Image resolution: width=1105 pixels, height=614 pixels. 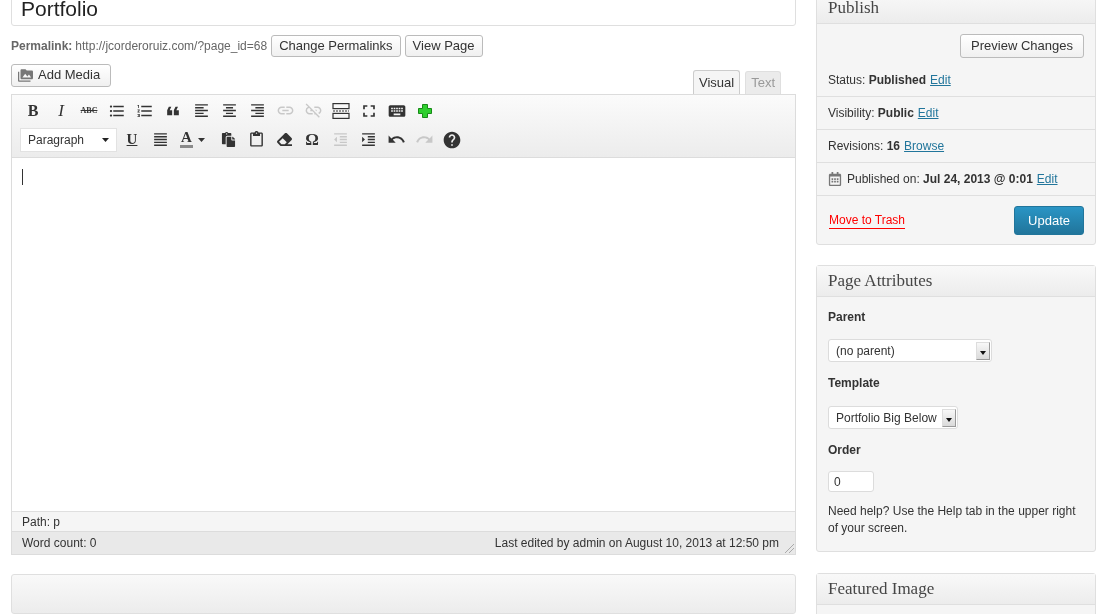 I want to click on align-left-icon, so click(x=201, y=110).